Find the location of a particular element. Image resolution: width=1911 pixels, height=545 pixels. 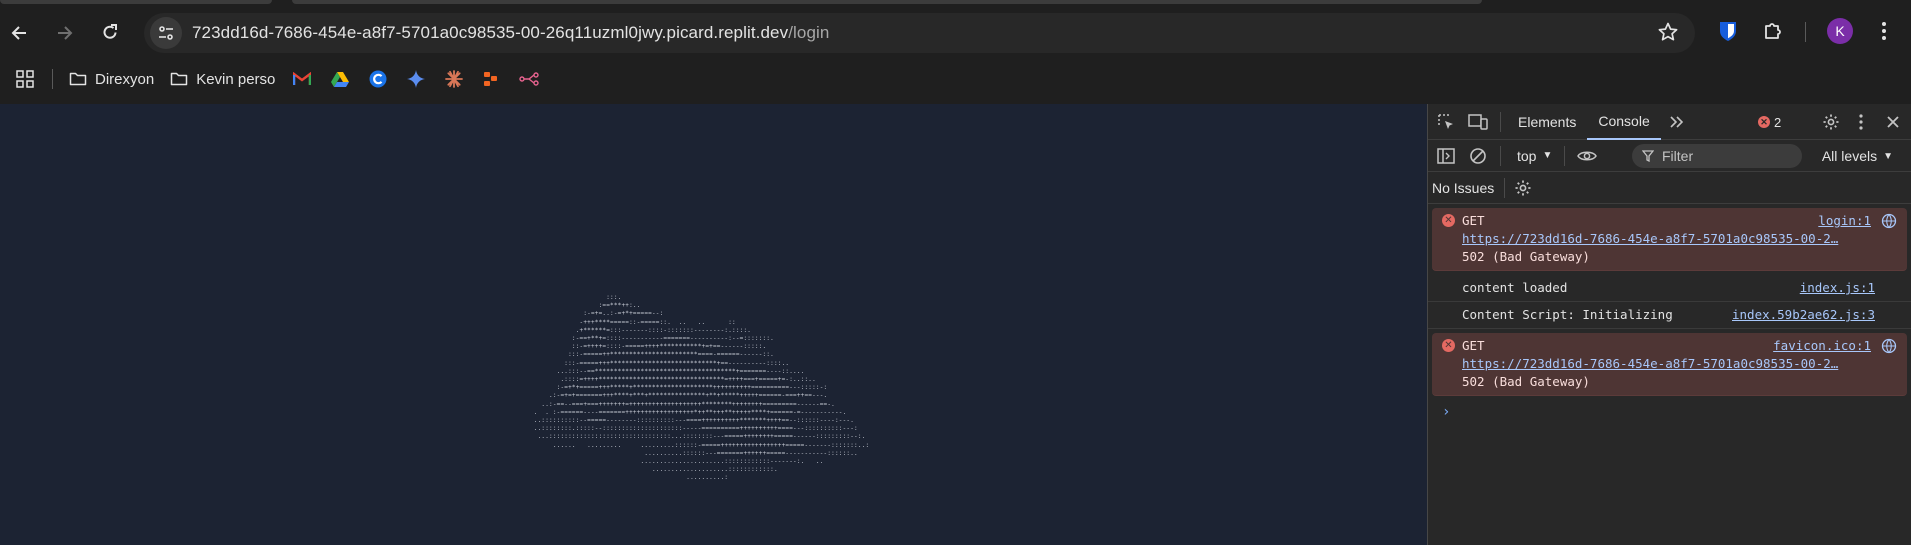

devtools-tabbar: Elements Console ✕ 2 is located at coordinates (1669, 122).